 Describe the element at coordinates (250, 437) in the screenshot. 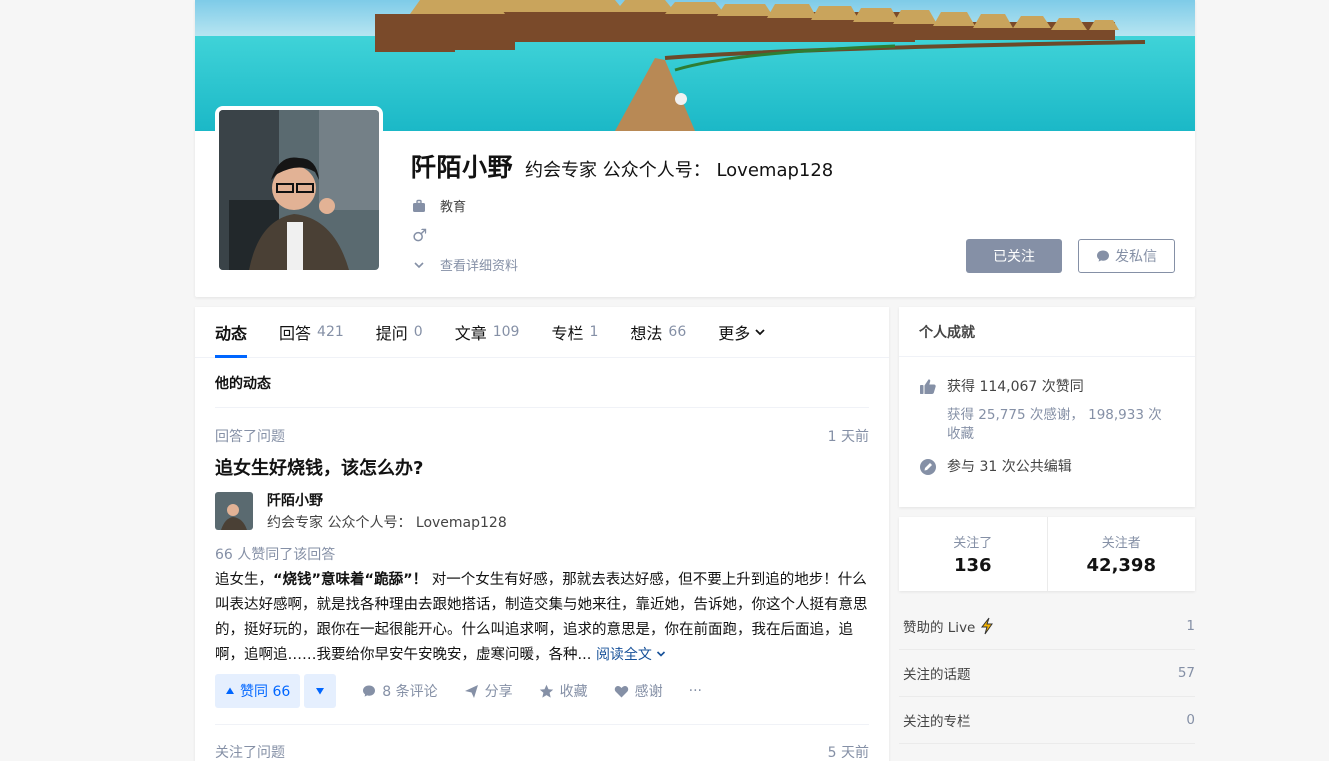

I see `feed-action: 回答了问题` at that location.